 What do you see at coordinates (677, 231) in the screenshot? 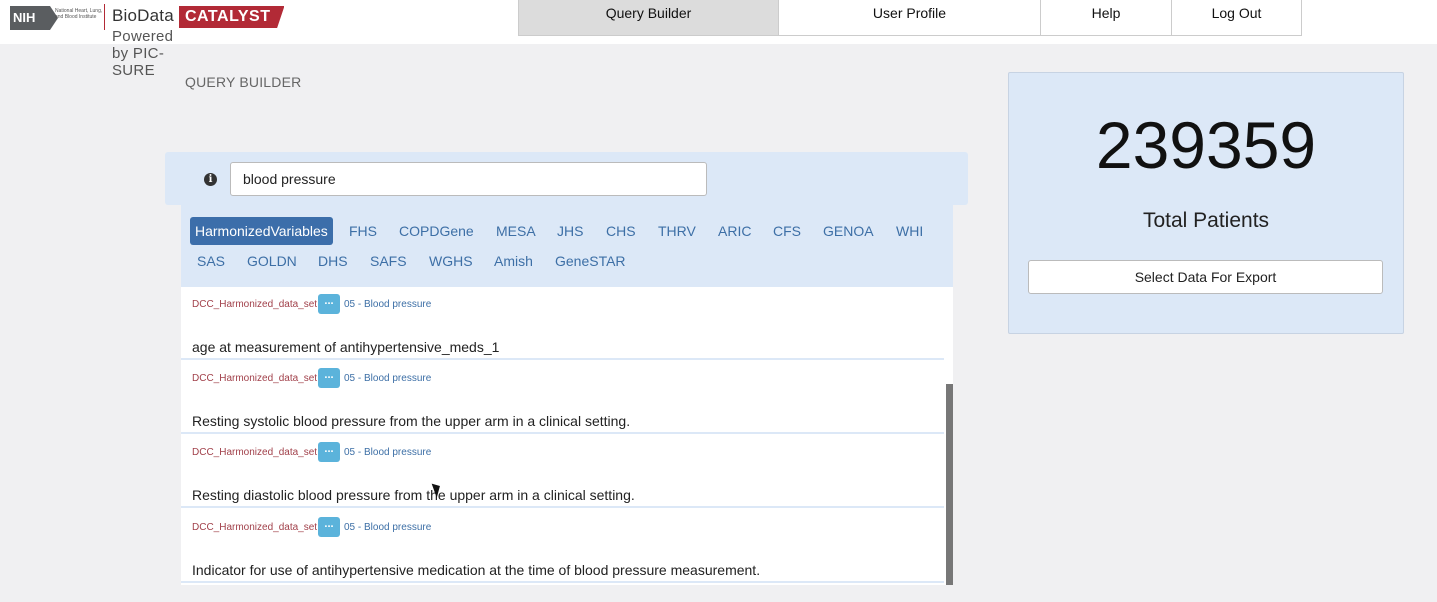
I see `study-tab-thrv: THRV` at bounding box center [677, 231].